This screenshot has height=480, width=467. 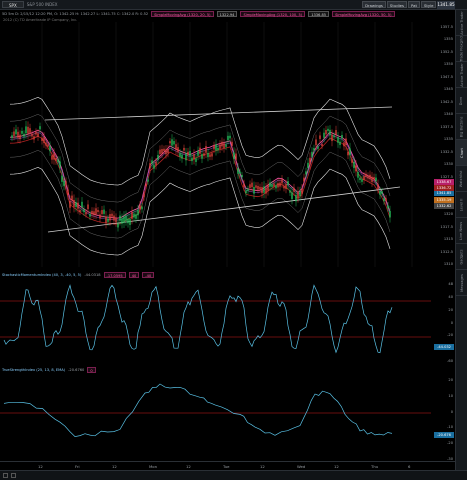 I want to click on price-badge: 1332.62, so click(x=444, y=206).